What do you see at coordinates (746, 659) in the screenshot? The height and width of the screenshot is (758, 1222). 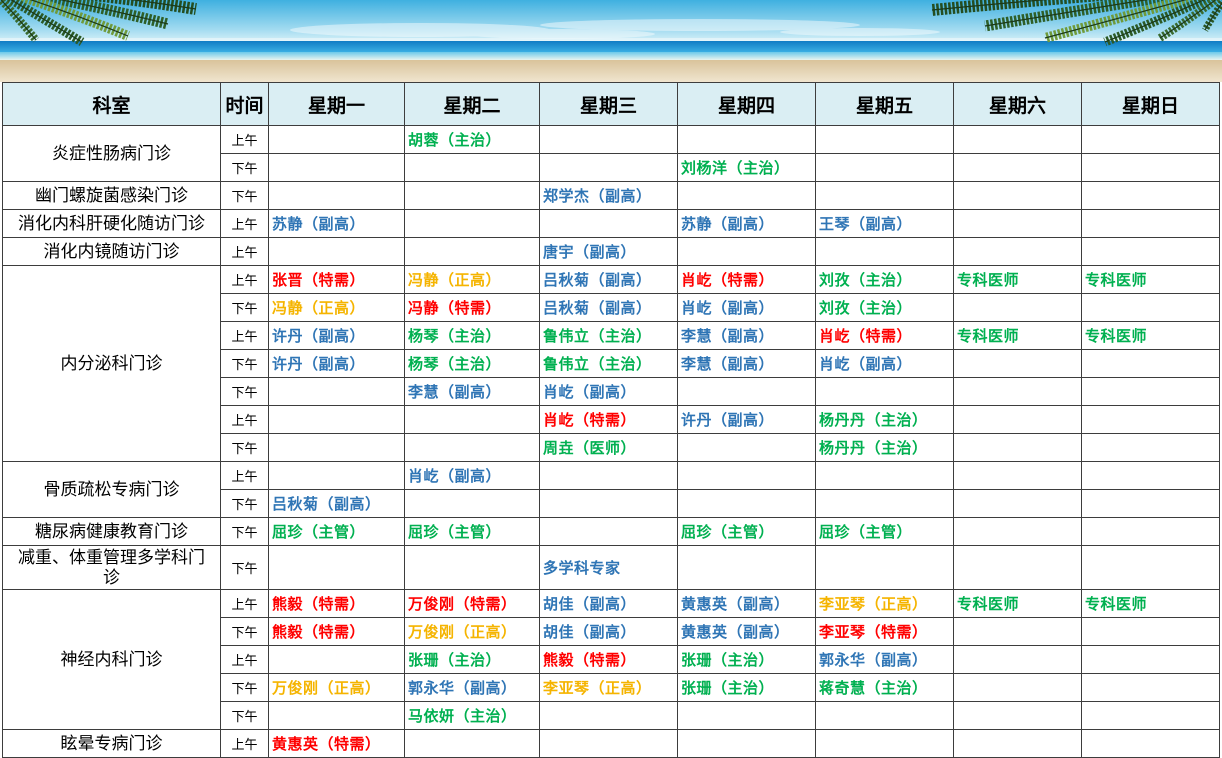 I see `doctor-cell: 张珊（主治）` at bounding box center [746, 659].